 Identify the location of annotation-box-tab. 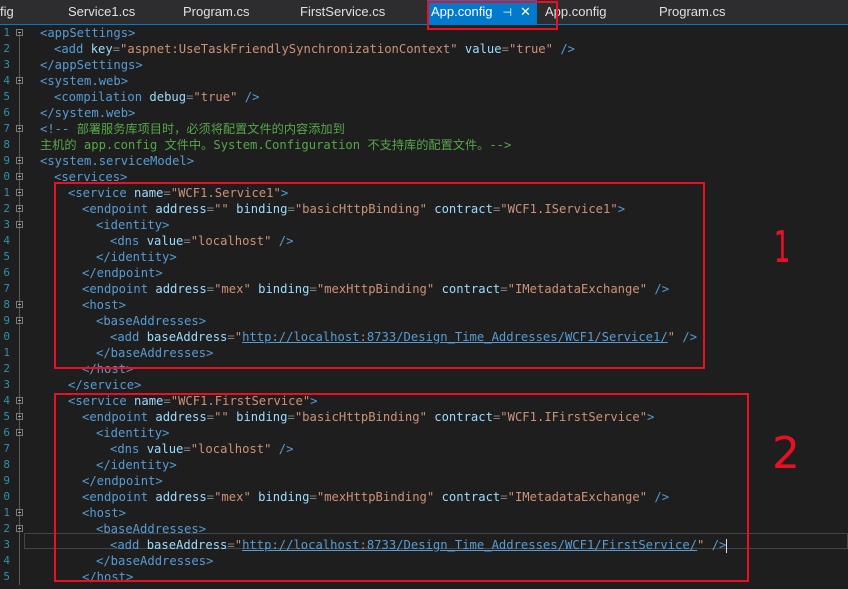
(492, 15).